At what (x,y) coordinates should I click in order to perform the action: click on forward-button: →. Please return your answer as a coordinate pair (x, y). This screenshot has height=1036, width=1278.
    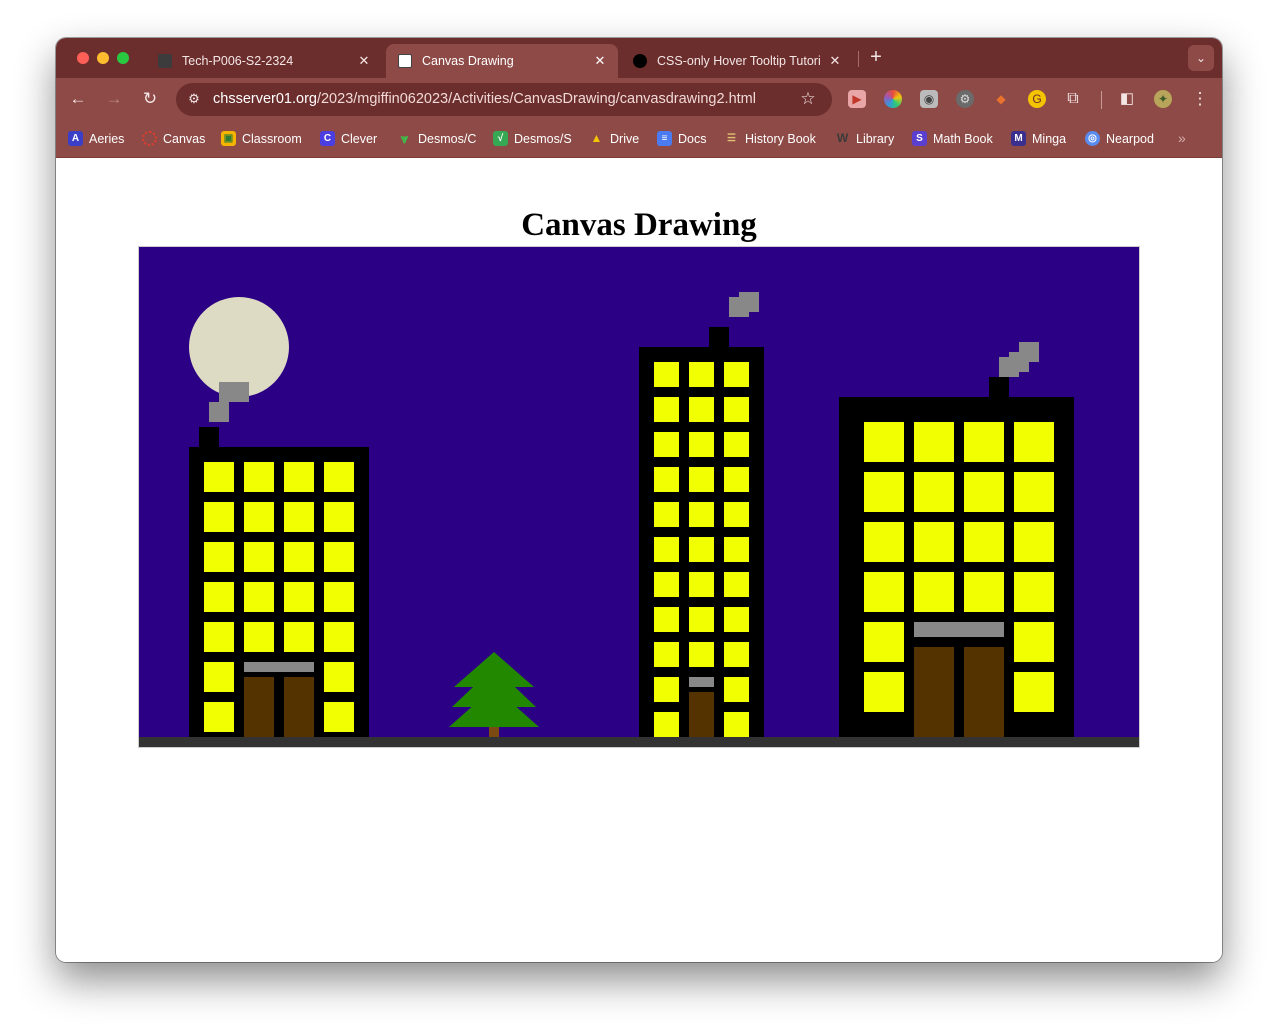
    Looking at the image, I should click on (114, 99).